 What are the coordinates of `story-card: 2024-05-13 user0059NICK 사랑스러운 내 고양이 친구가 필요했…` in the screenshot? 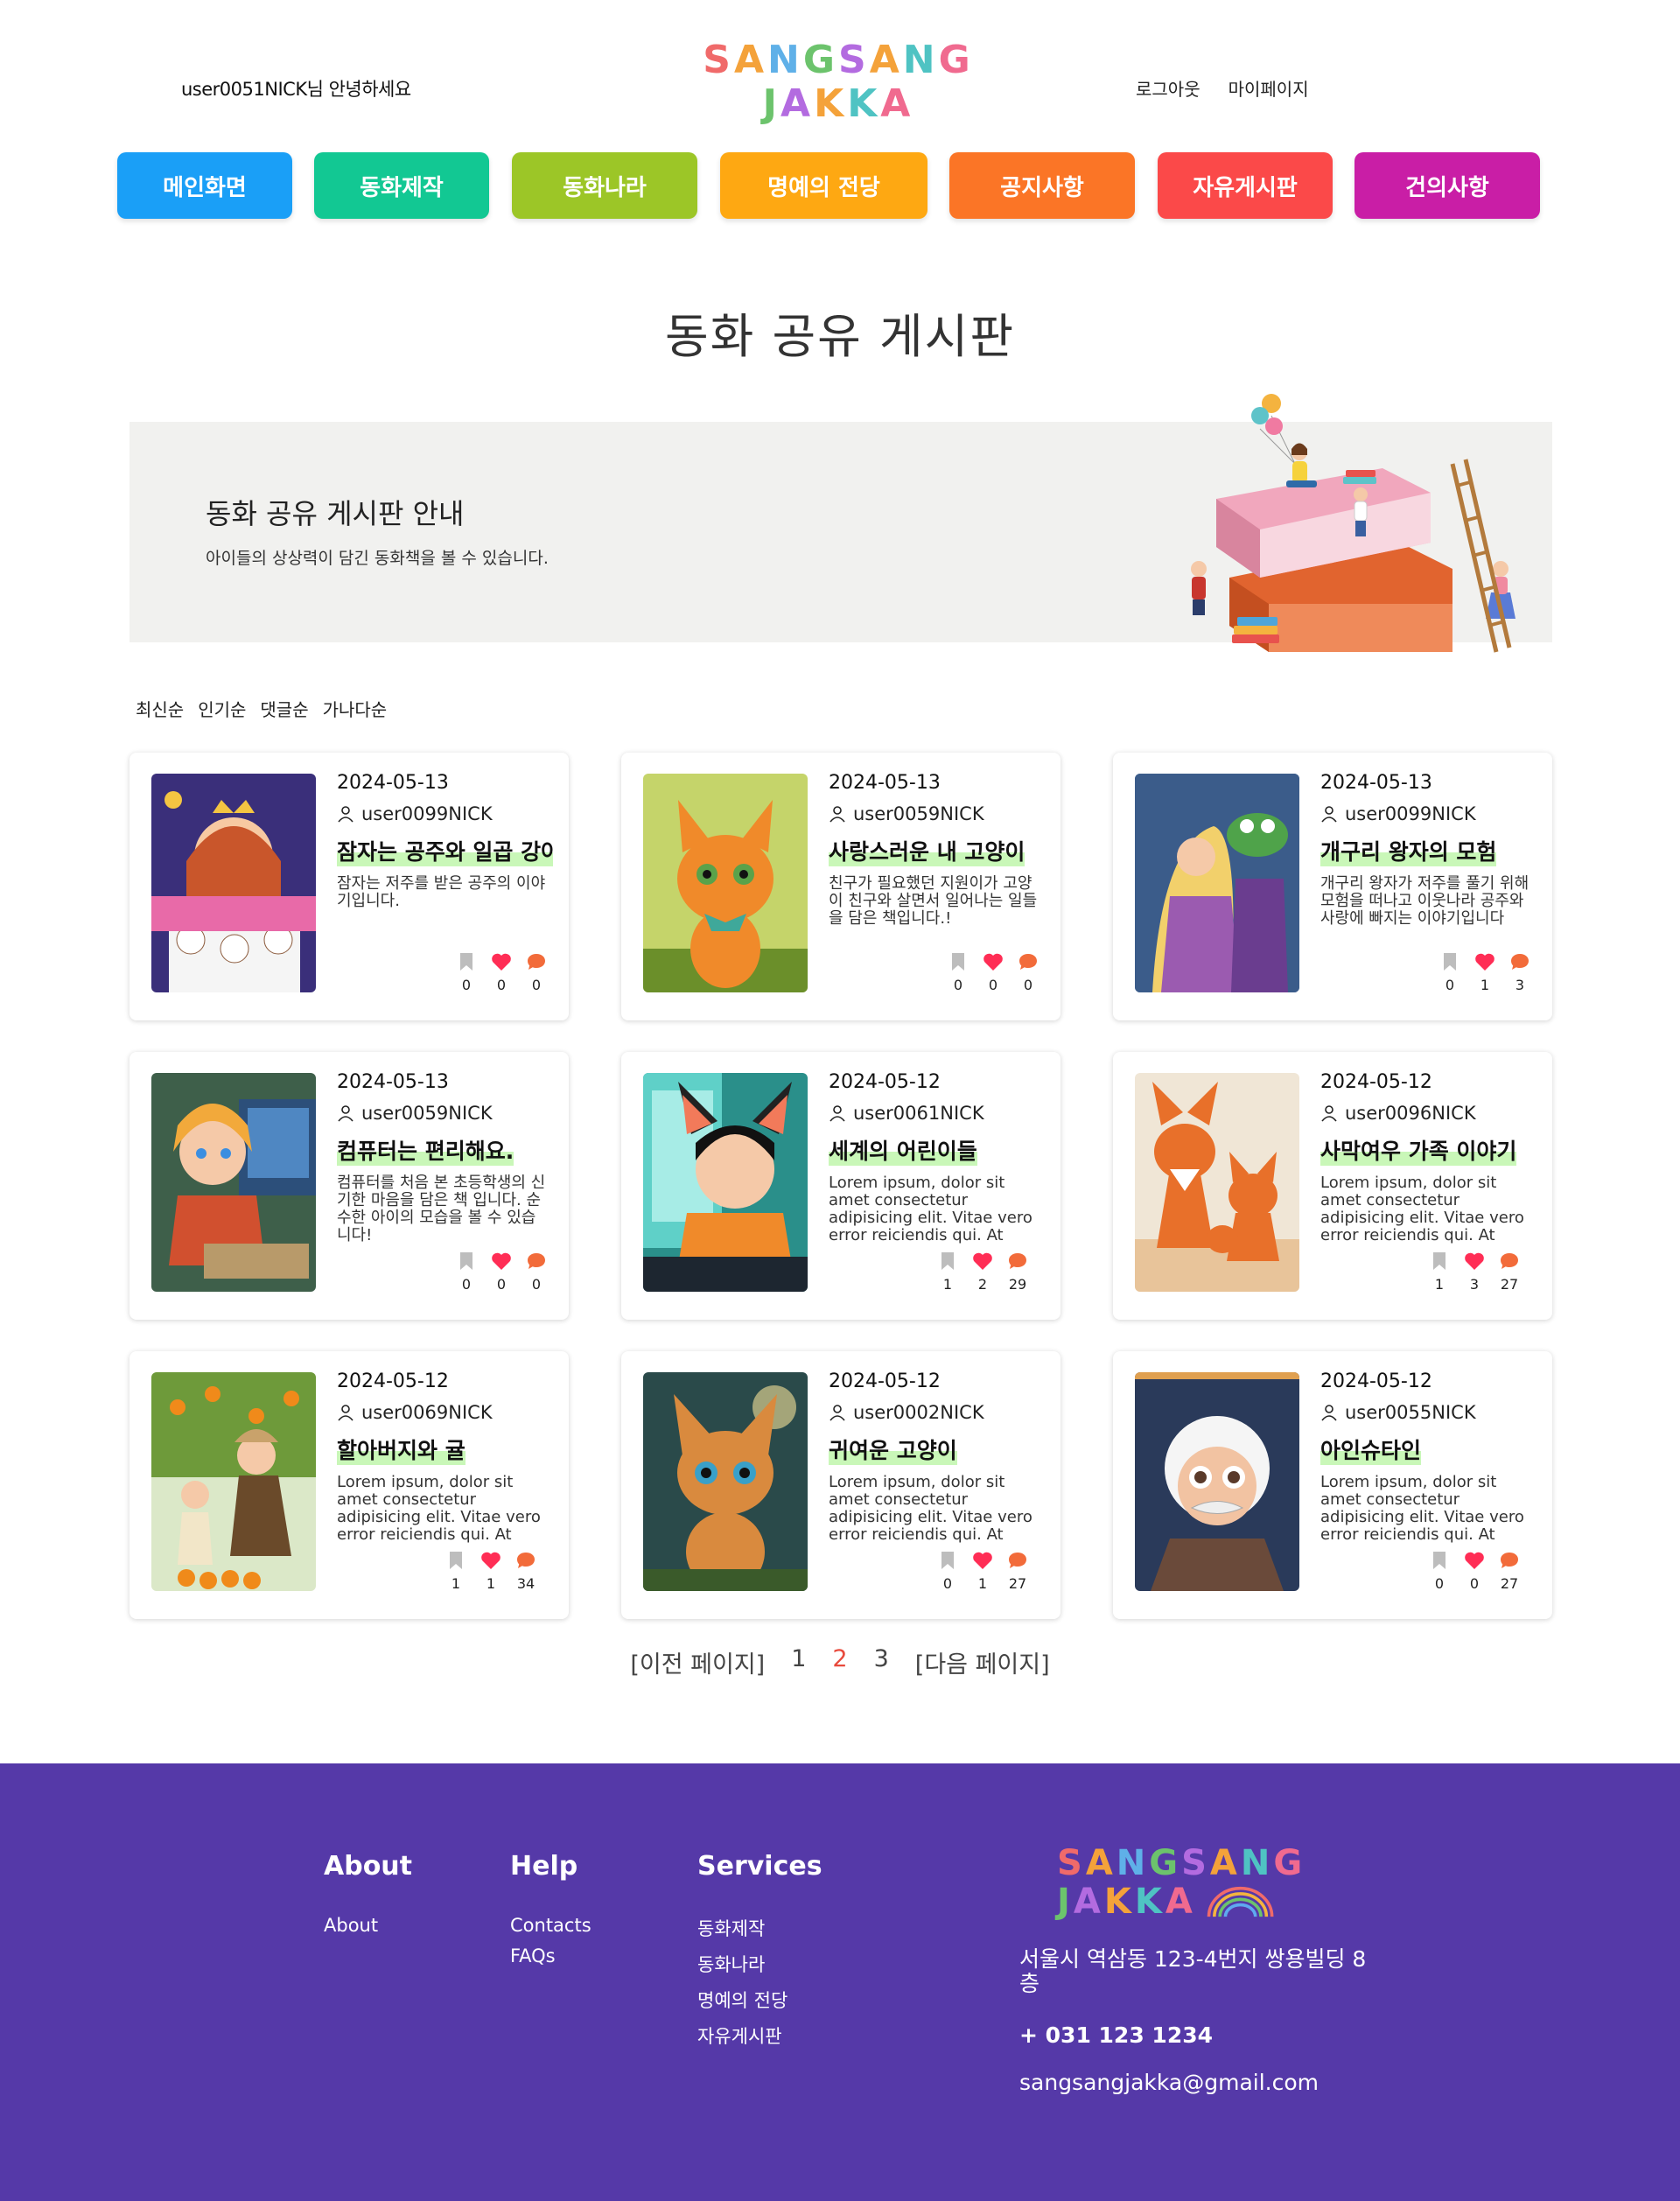 It's located at (840, 886).